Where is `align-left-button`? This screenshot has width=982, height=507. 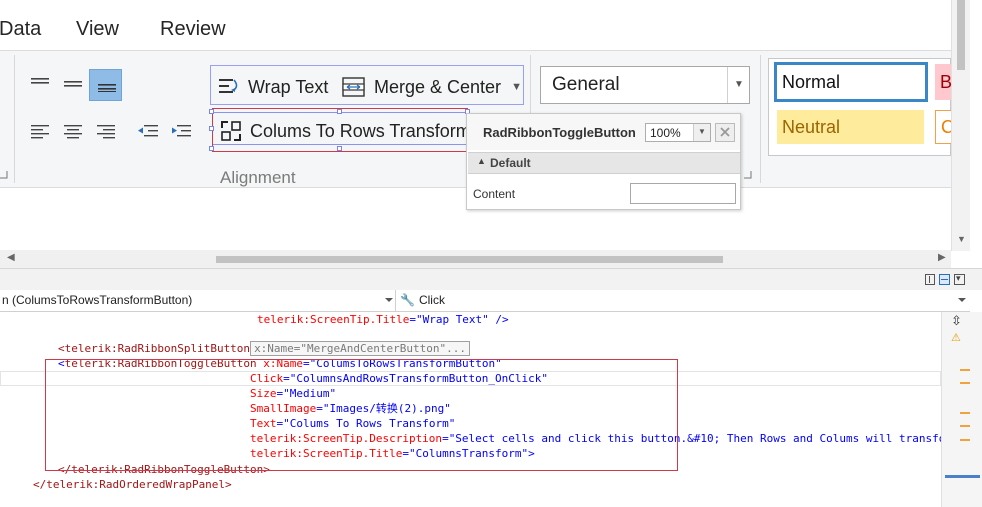 align-left-button is located at coordinates (39, 131).